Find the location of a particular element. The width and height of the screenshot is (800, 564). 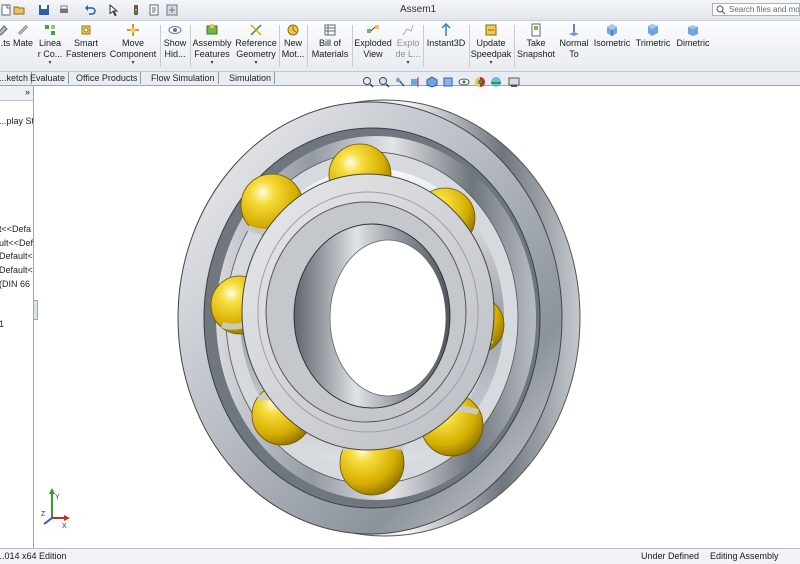

print-icon is located at coordinates (64, 10).